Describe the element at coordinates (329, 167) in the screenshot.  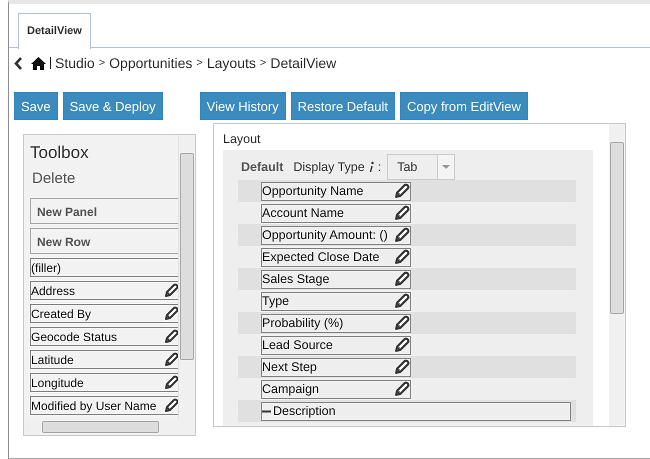
I see `display-type-label: Display Type` at that location.